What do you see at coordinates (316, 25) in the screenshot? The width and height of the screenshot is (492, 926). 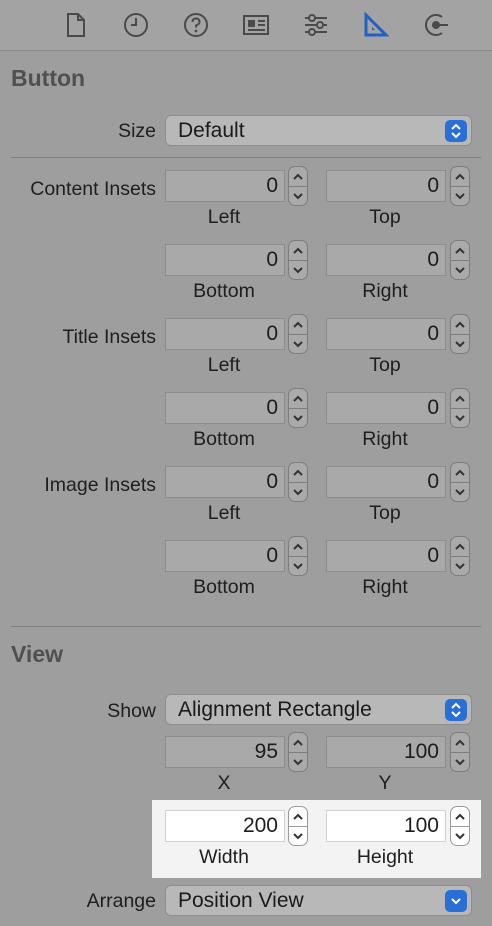 I see `attributes-icon` at bounding box center [316, 25].